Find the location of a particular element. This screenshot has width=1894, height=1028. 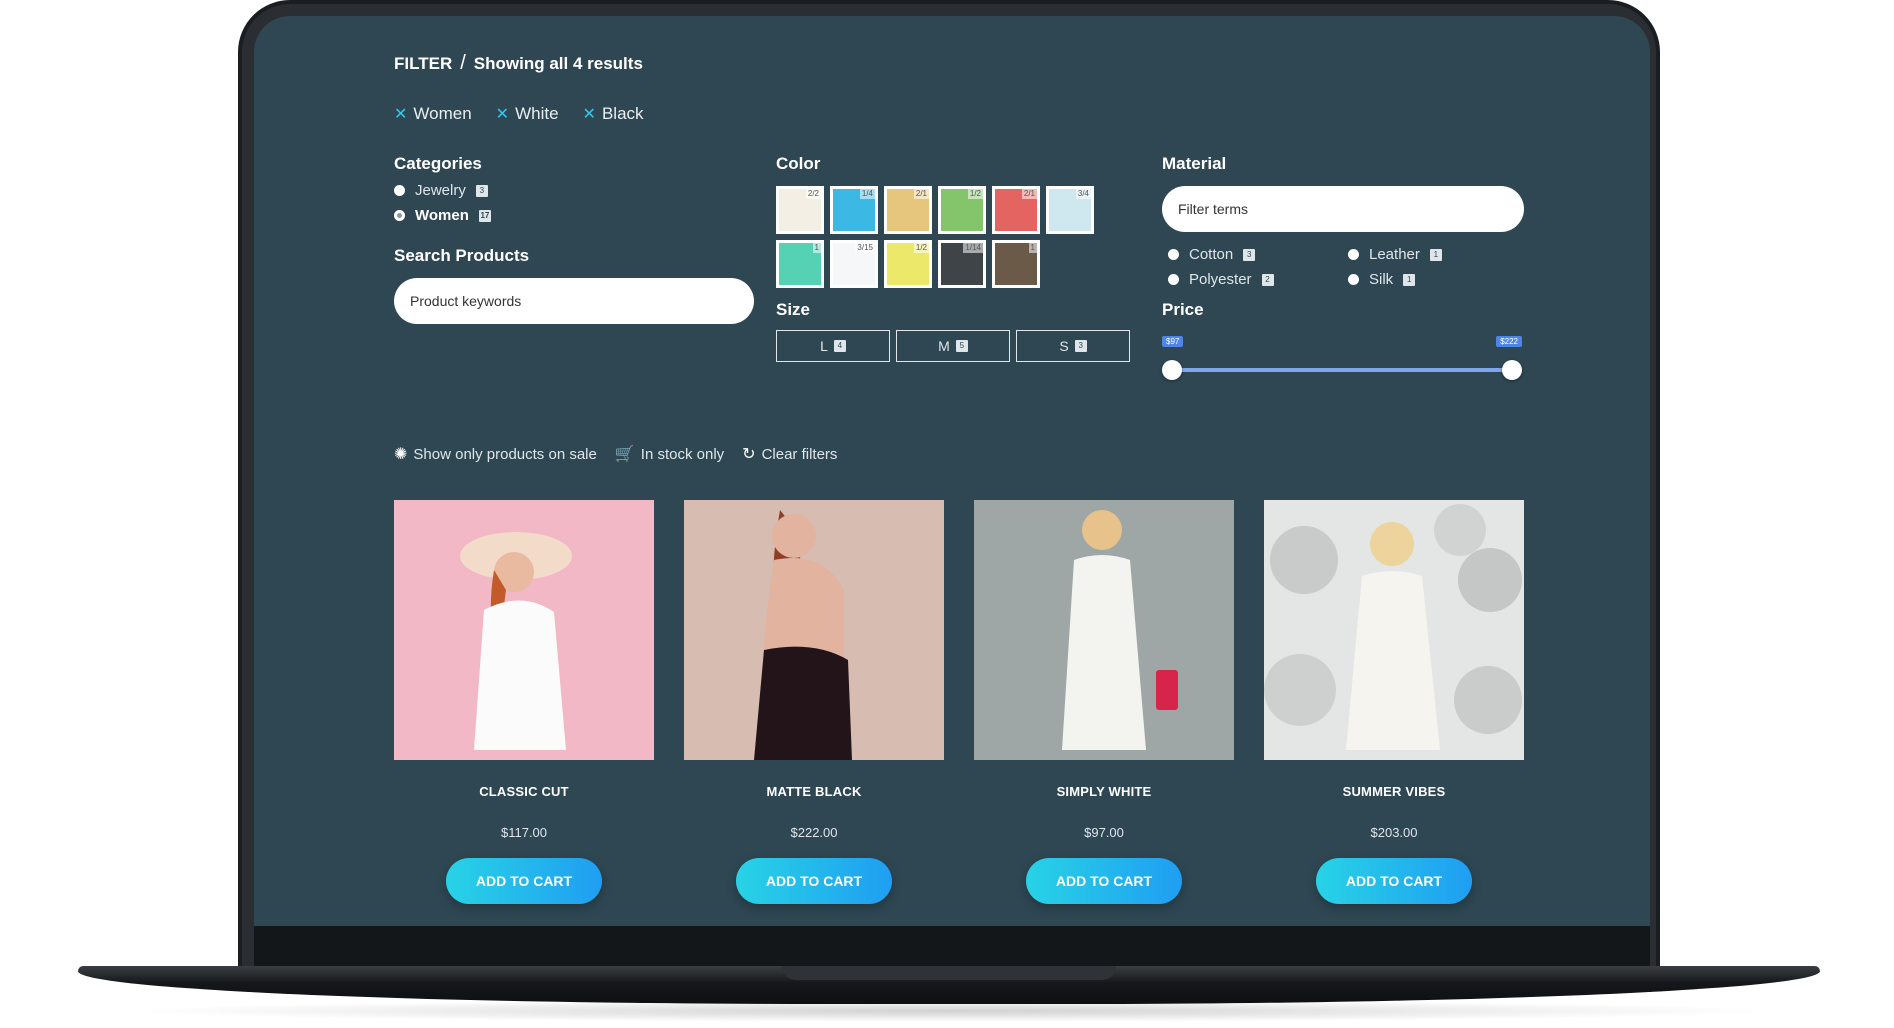

product-price: $222.00 is located at coordinates (814, 832).